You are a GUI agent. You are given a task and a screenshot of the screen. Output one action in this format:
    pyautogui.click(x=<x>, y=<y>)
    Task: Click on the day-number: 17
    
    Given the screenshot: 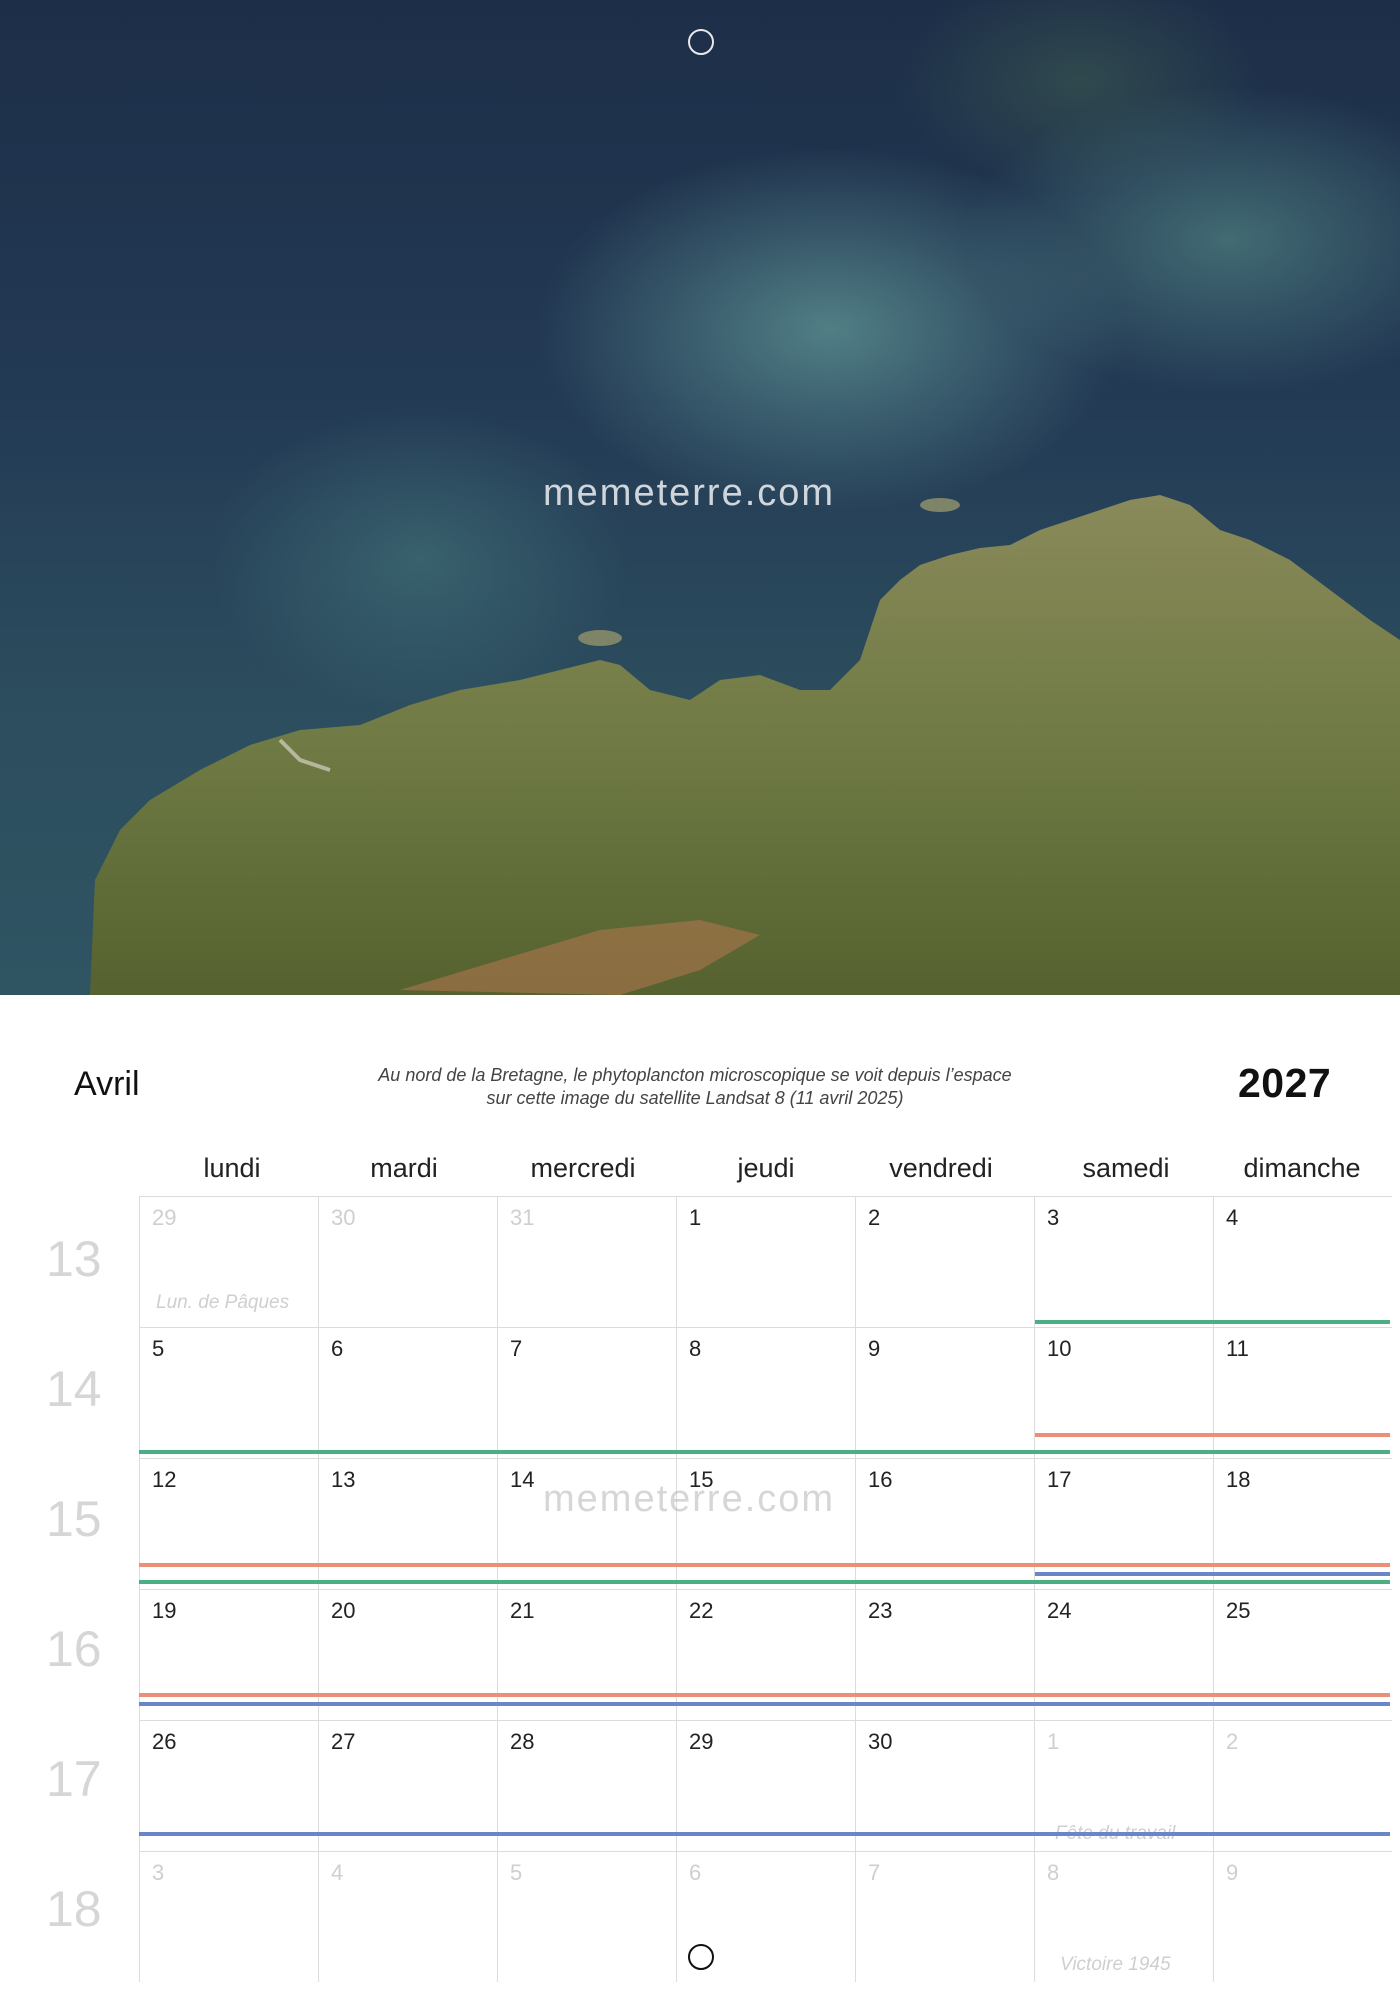 What is the action you would take?
    pyautogui.click(x=1059, y=1479)
    